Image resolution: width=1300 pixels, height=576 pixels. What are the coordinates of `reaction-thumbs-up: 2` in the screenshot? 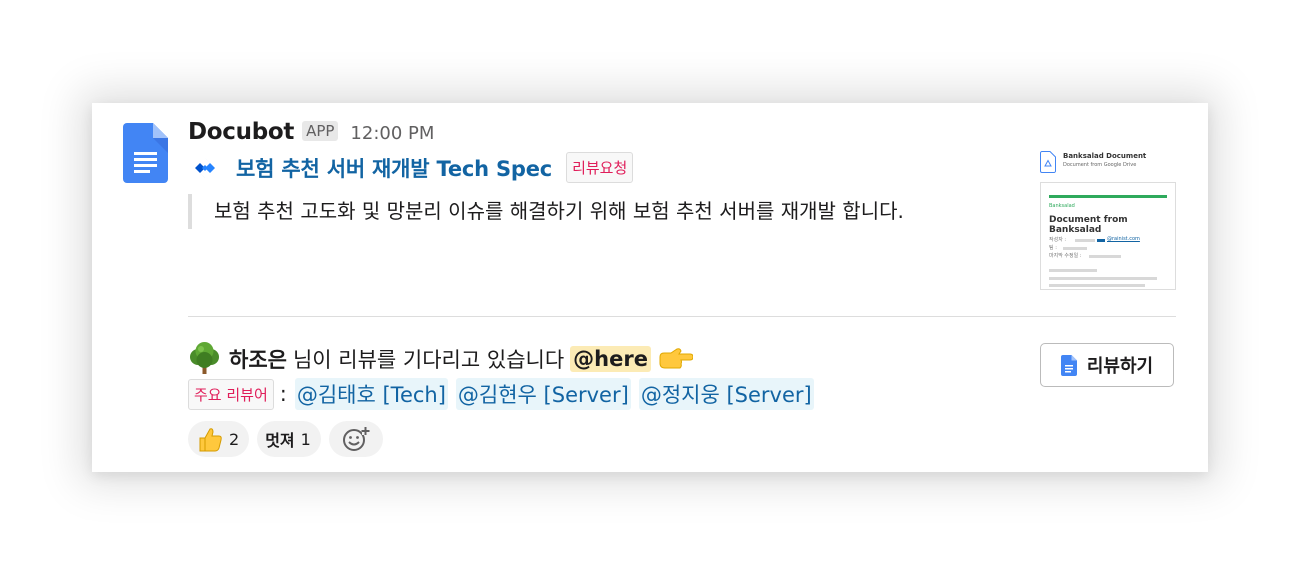 It's located at (219, 439).